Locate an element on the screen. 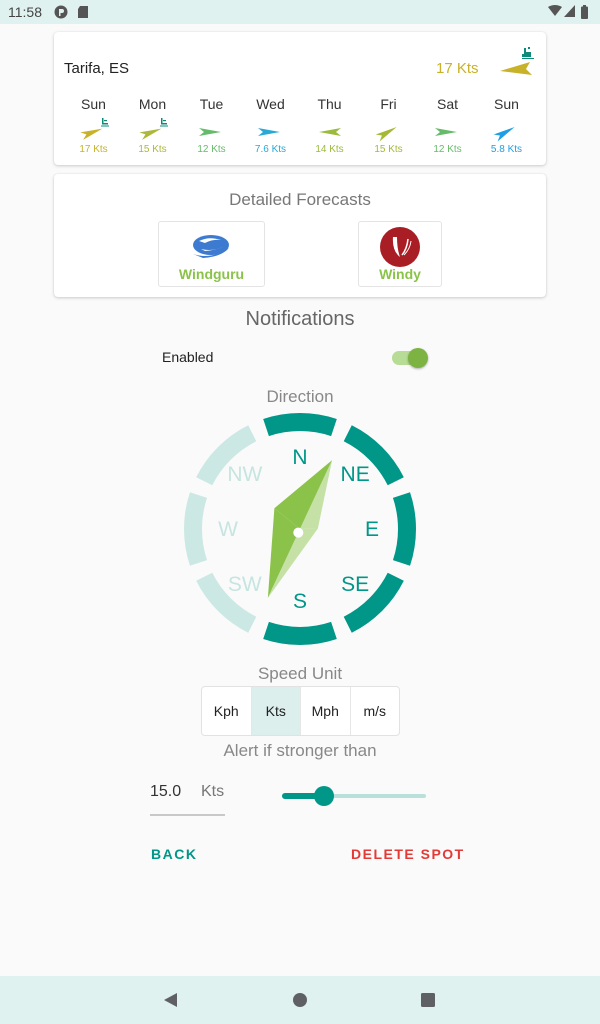 The width and height of the screenshot is (600, 1024). forecast-day-name: Tue is located at coordinates (211, 104).